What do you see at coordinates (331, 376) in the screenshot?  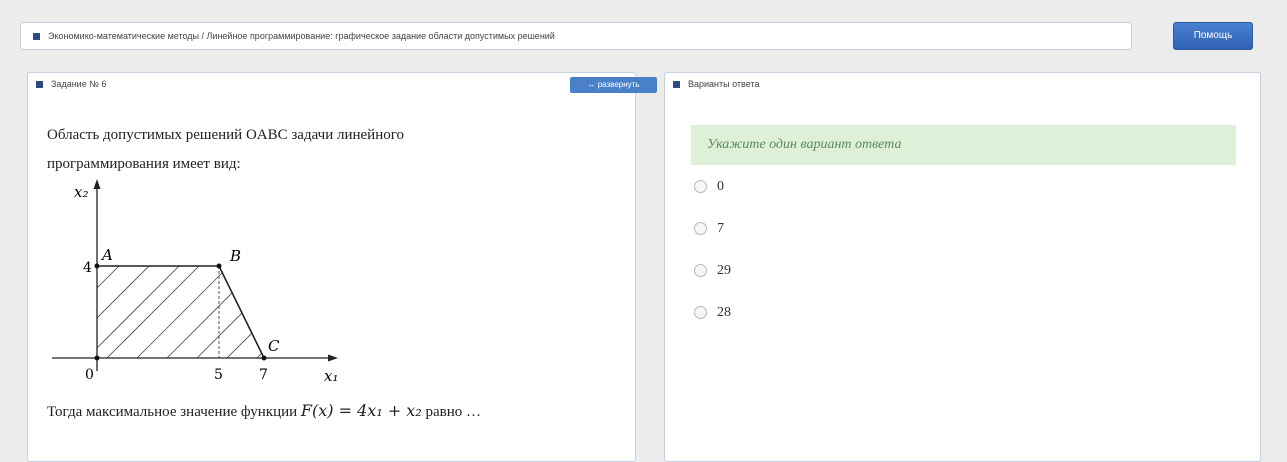 I see `x-axis-label: x₁` at bounding box center [331, 376].